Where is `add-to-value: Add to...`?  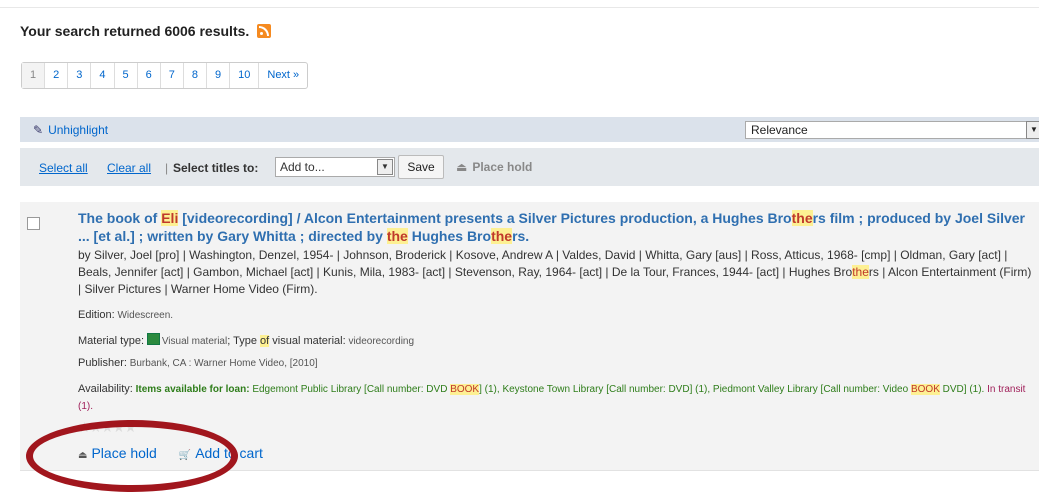
add-to-value: Add to... is located at coordinates (302, 167).